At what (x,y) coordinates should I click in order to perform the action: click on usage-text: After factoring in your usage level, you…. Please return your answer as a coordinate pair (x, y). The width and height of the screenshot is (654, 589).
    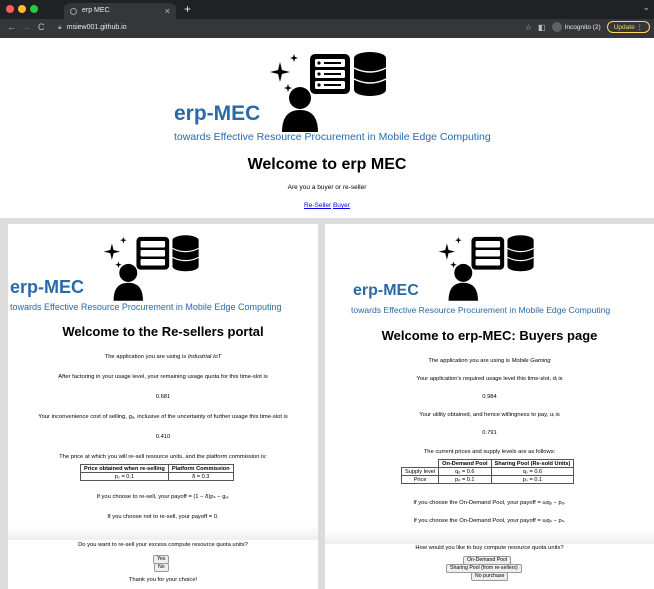
    Looking at the image, I should click on (163, 377).